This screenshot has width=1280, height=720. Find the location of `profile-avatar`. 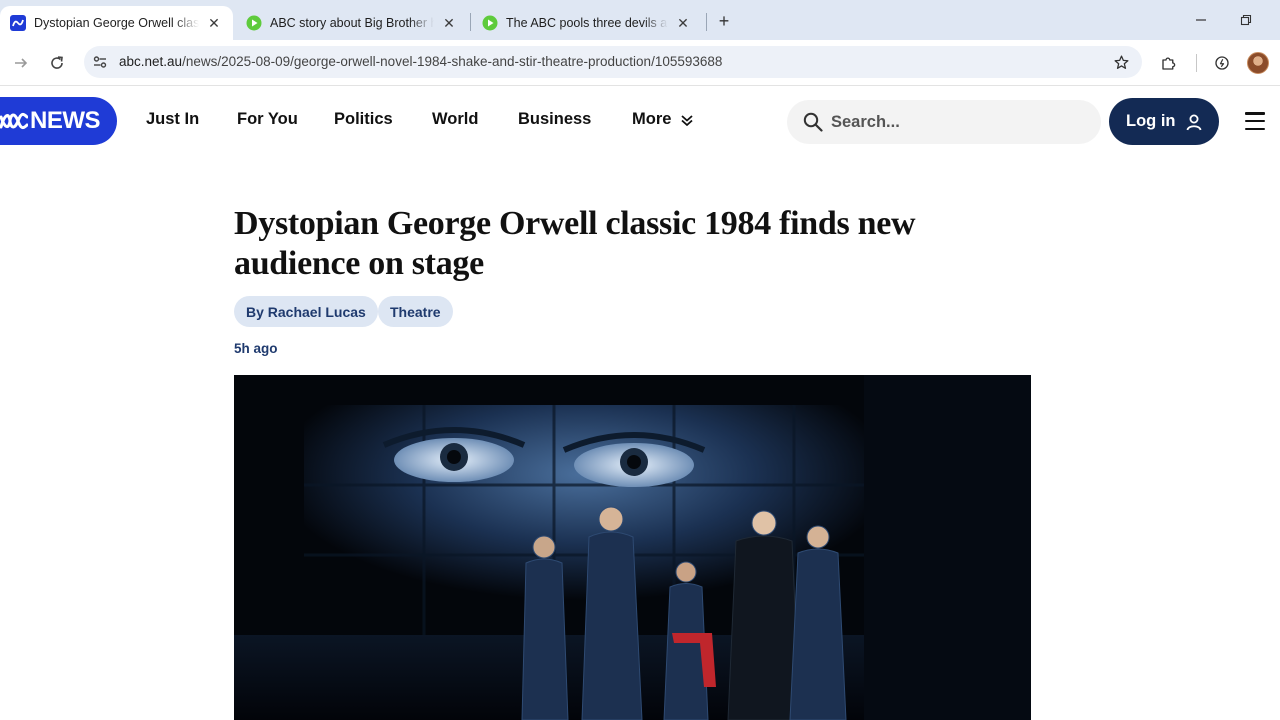

profile-avatar is located at coordinates (1258, 63).